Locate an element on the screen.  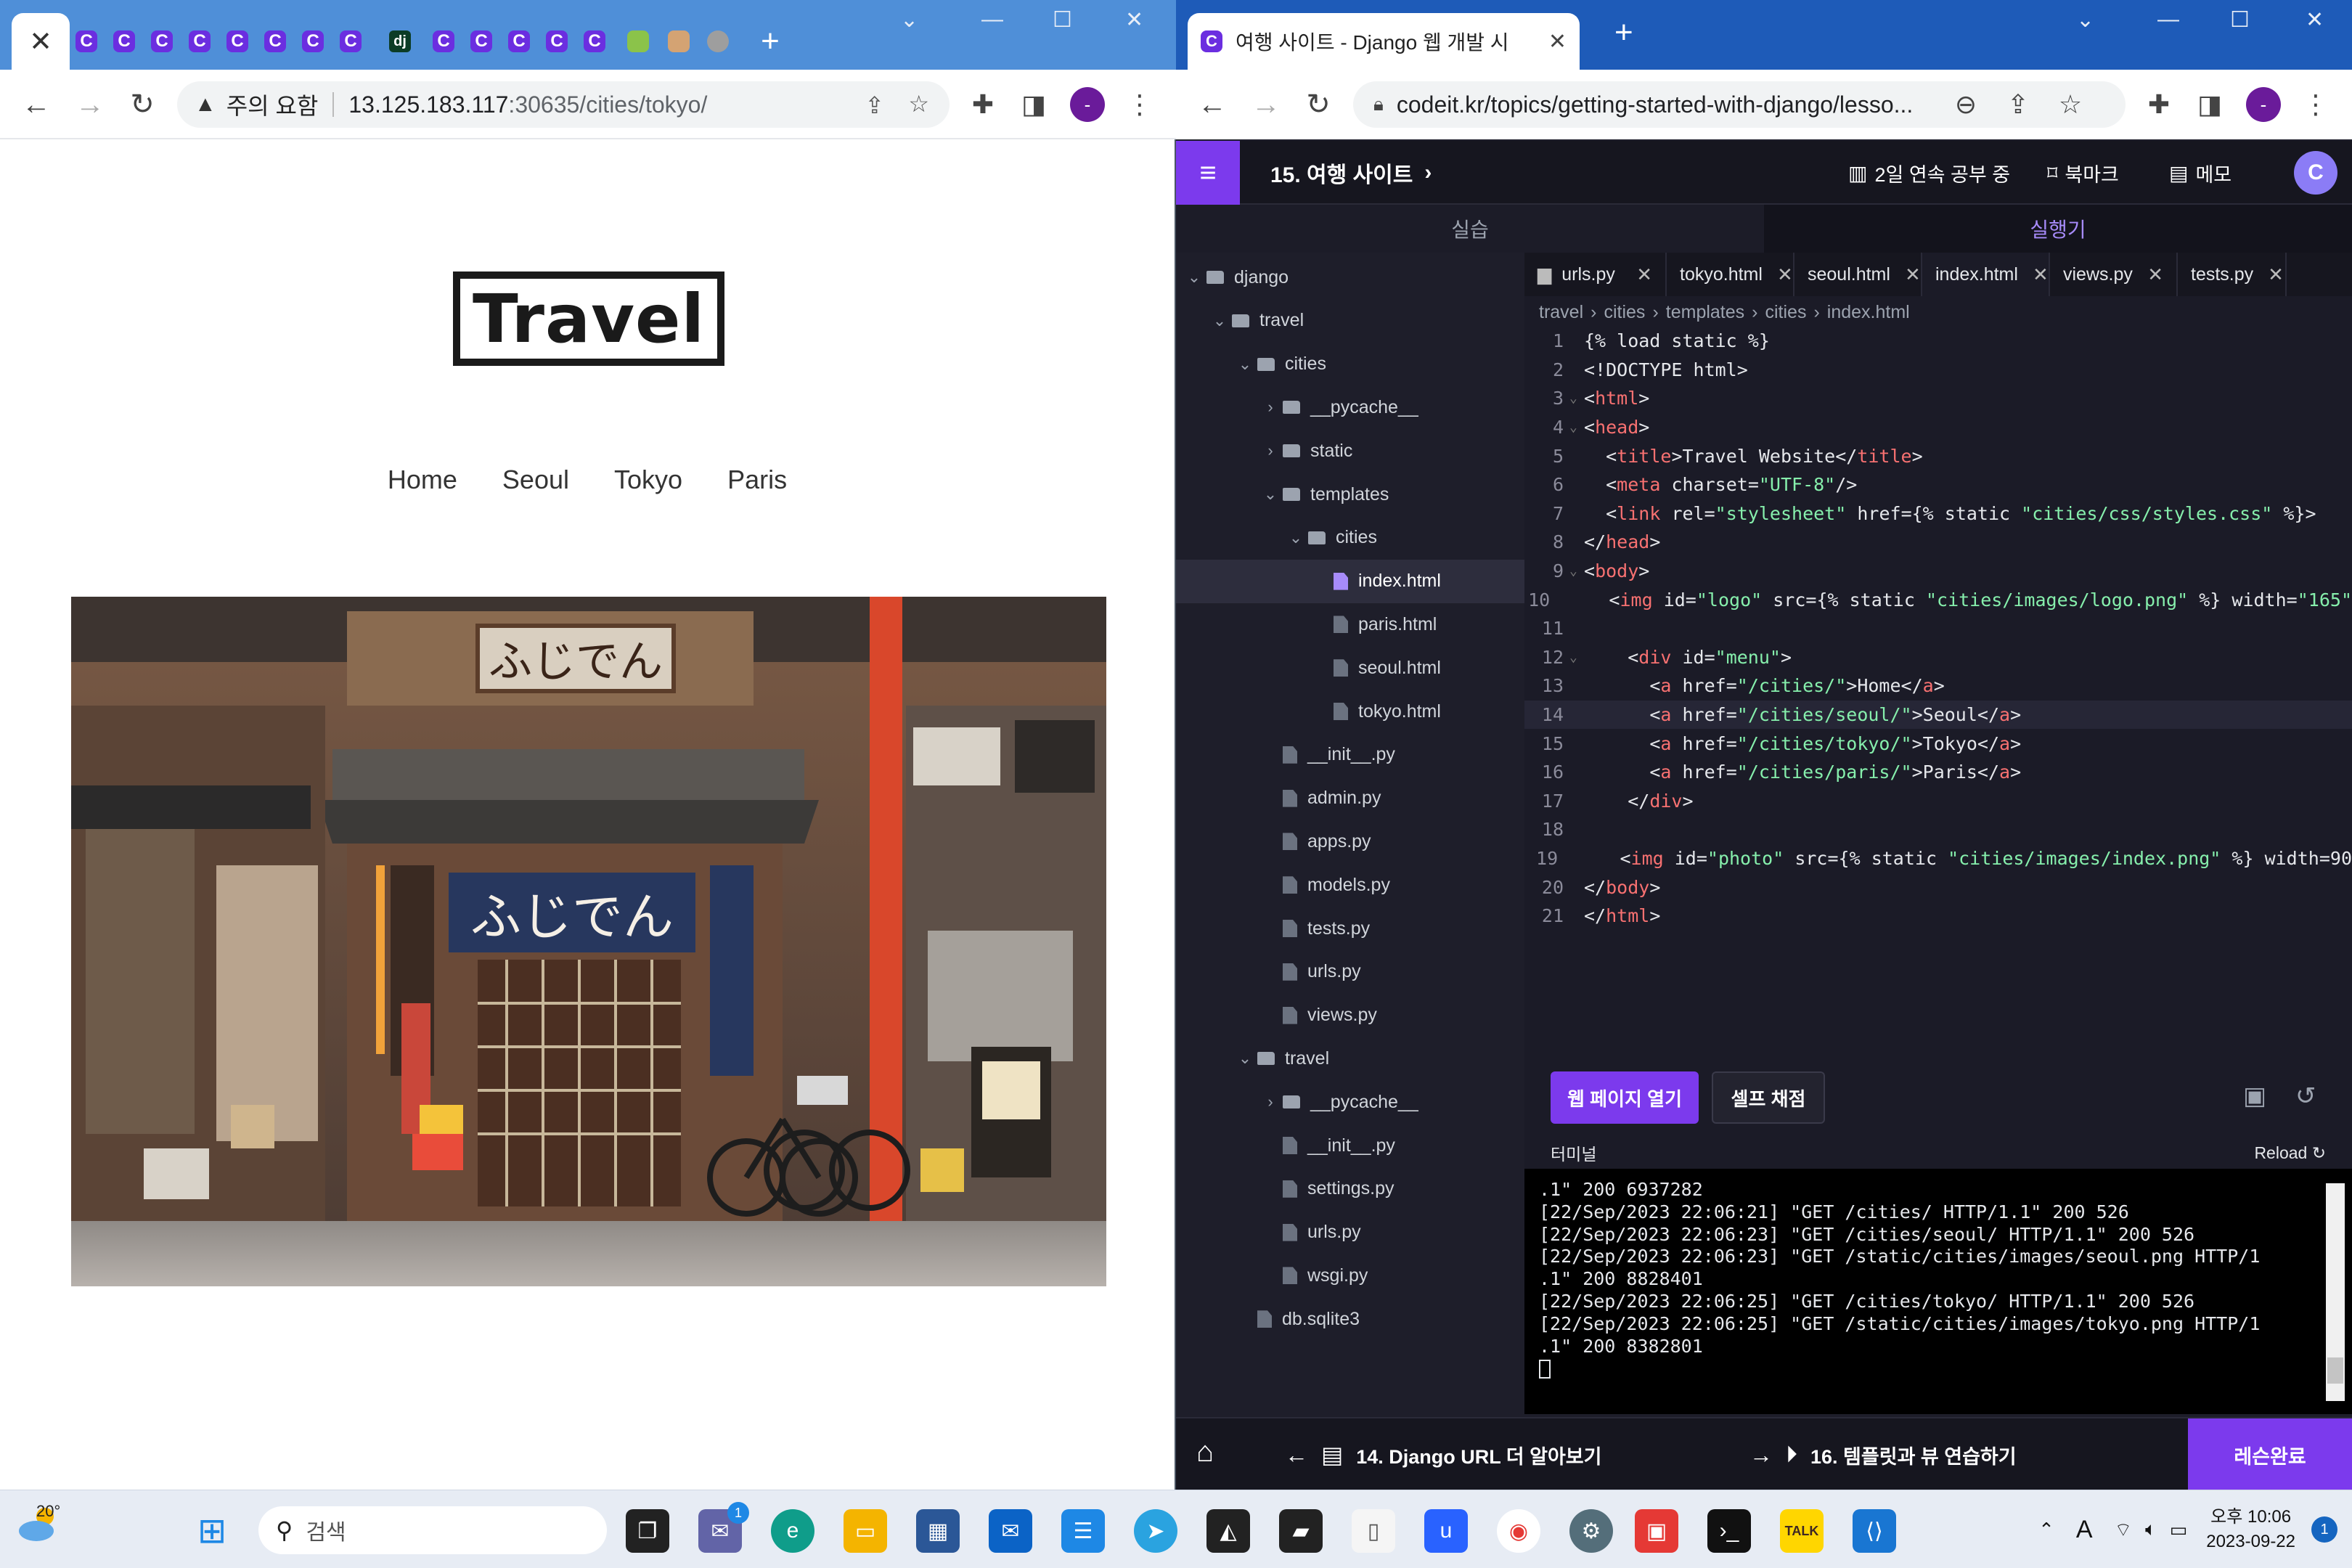
tab-codeit-3: C is located at coordinates (162, 42).